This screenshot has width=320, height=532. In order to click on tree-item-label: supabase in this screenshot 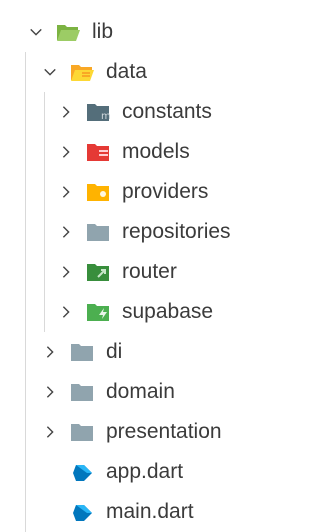, I will do `click(168, 311)`.